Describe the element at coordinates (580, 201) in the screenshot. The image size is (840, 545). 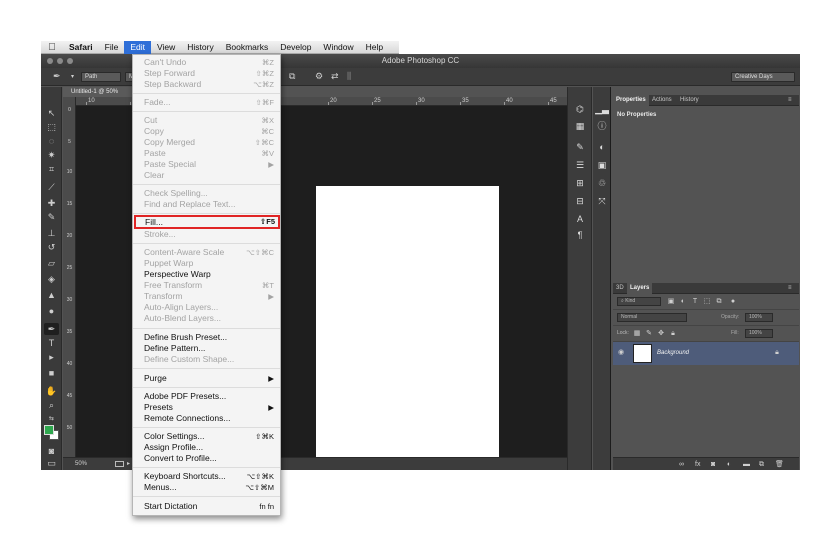
I see `tool-presets-icon: ⊟` at that location.